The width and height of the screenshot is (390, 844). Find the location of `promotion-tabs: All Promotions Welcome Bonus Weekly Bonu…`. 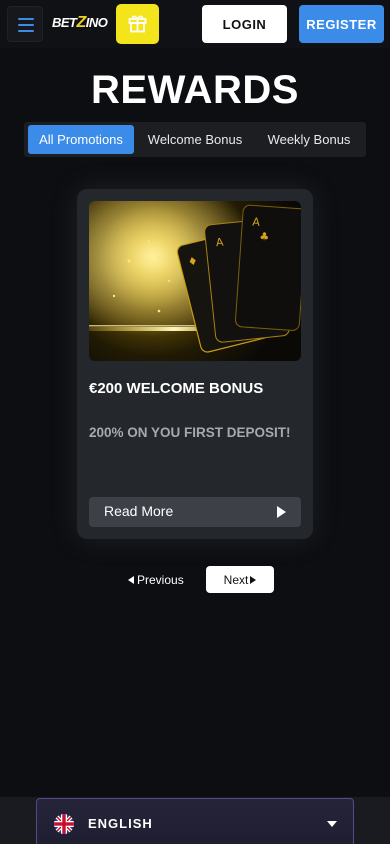

promotion-tabs: All Promotions Welcome Bonus Weekly Bonu… is located at coordinates (195, 139).